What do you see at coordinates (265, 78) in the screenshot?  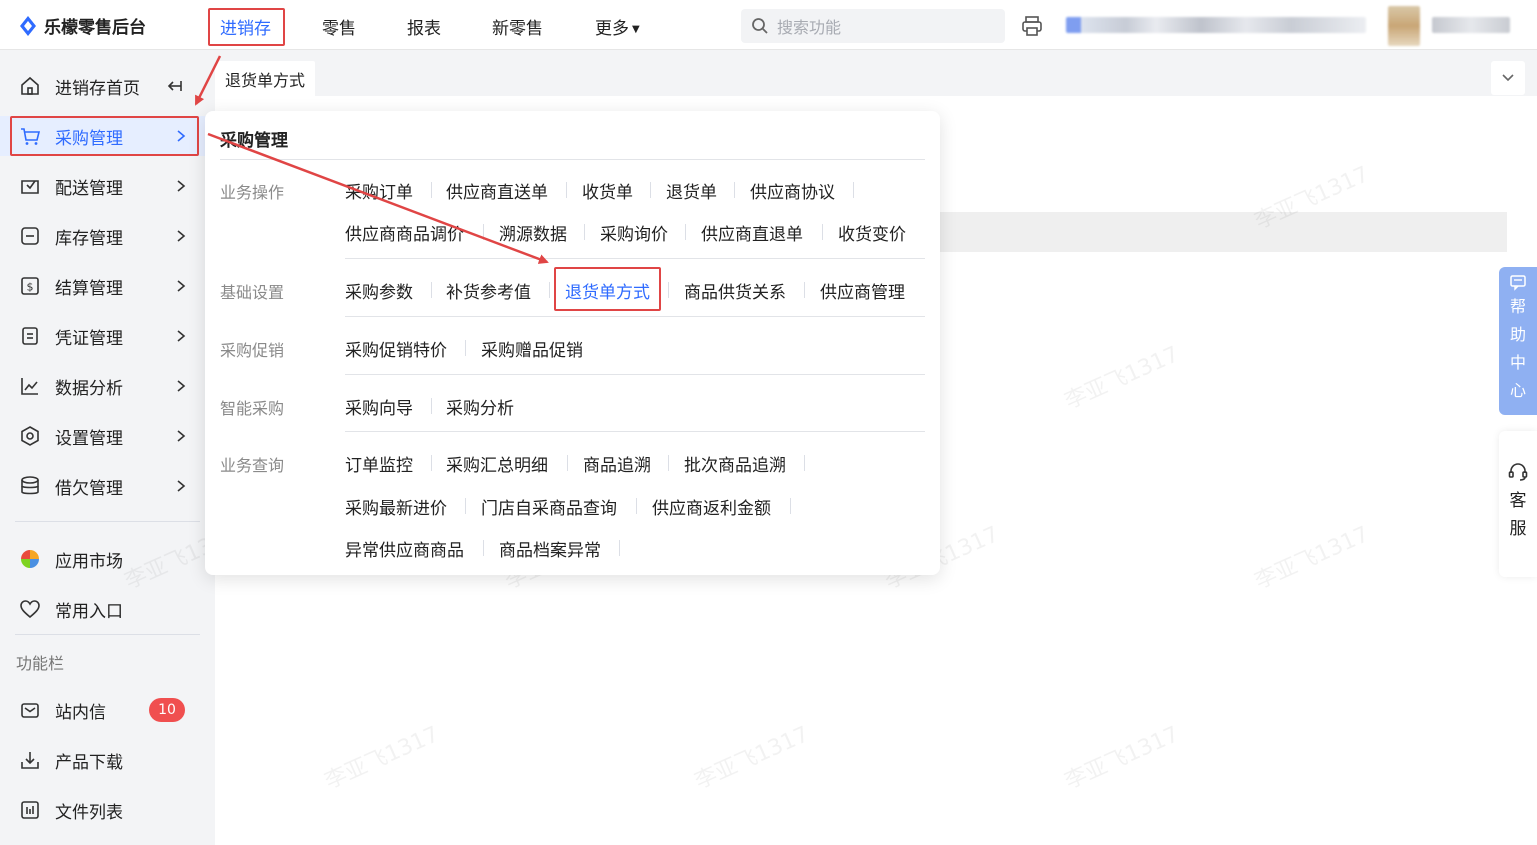 I see `tab-return-method: 退货单方式` at bounding box center [265, 78].